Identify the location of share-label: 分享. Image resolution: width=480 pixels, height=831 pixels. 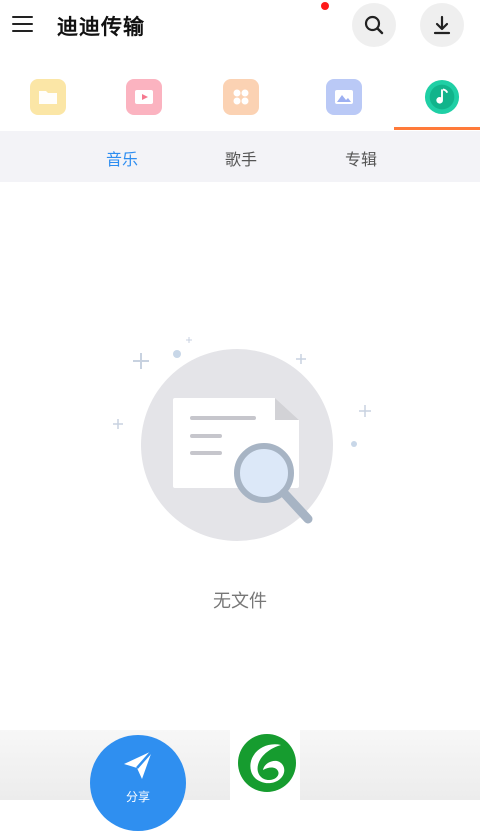
(137, 797).